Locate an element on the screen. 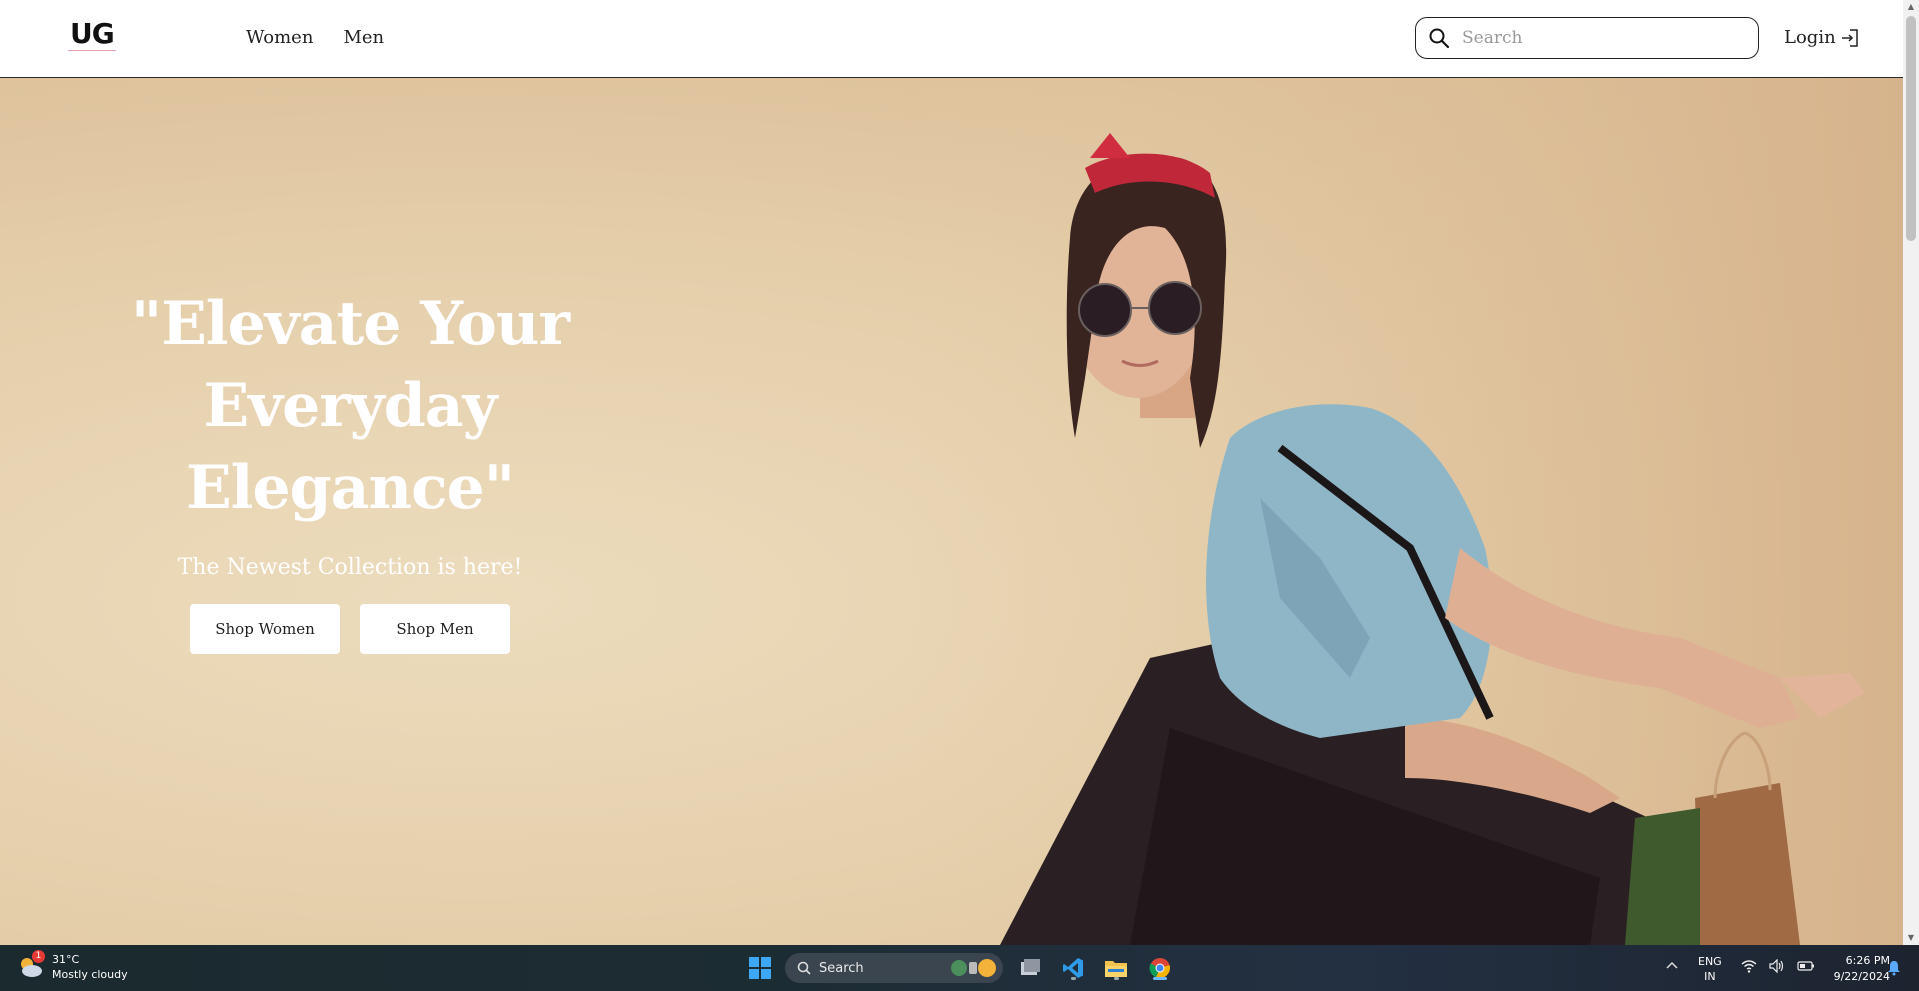 The height and width of the screenshot is (991, 1919). explorer-running-indicator is located at coordinates (1116, 978).